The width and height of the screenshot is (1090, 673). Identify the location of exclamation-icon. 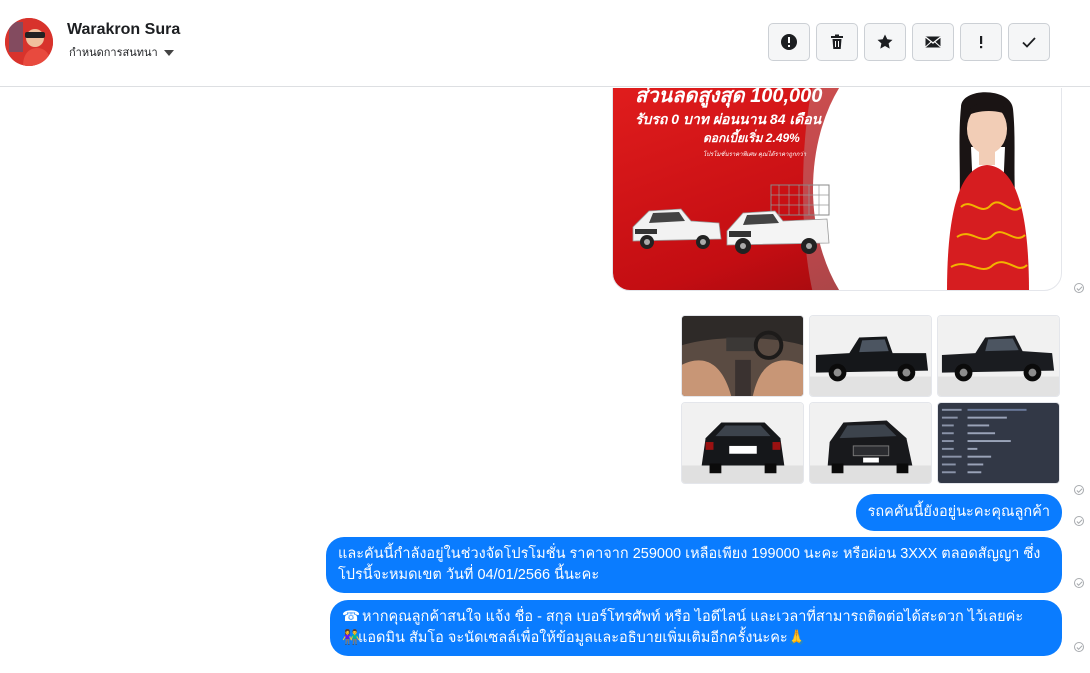
(981, 42).